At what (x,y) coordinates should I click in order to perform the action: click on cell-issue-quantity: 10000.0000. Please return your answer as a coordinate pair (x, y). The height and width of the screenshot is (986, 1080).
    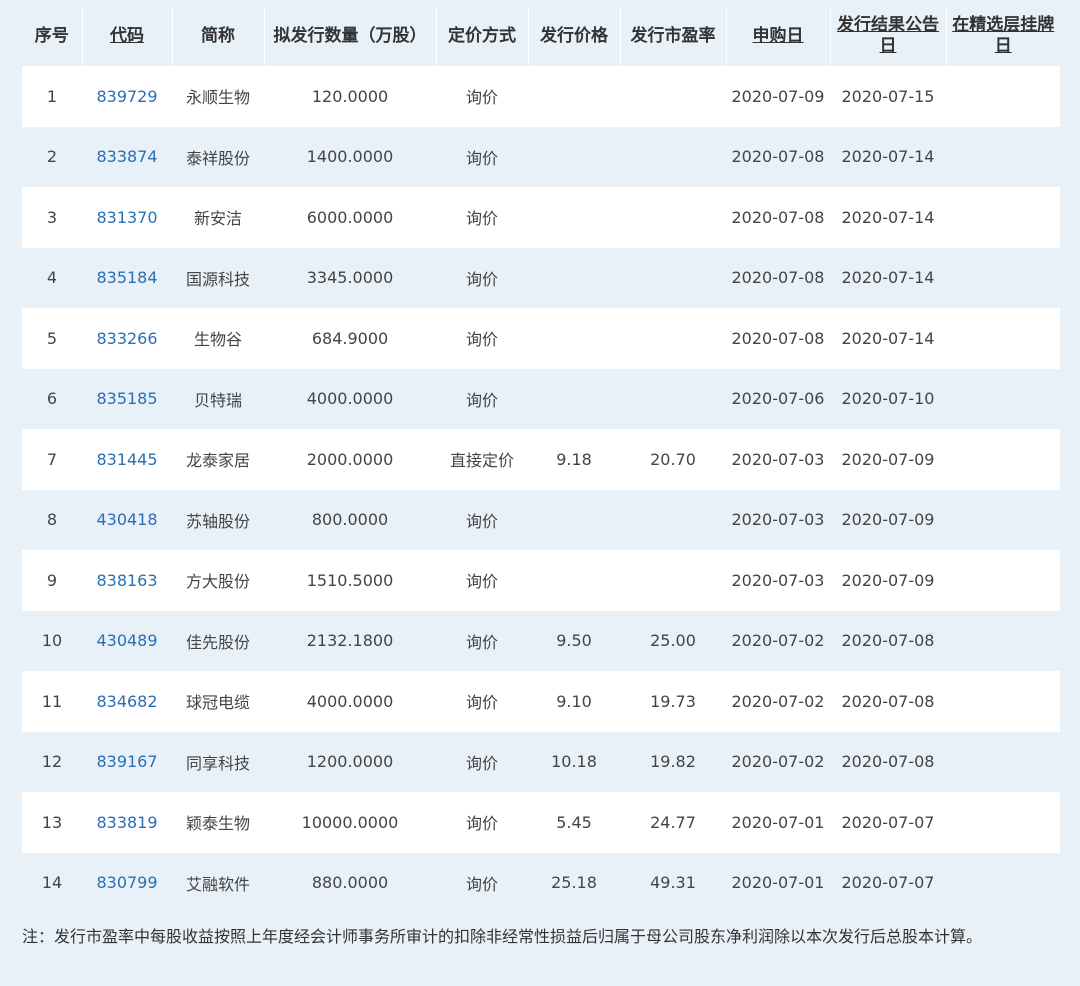
    Looking at the image, I should click on (350, 822).